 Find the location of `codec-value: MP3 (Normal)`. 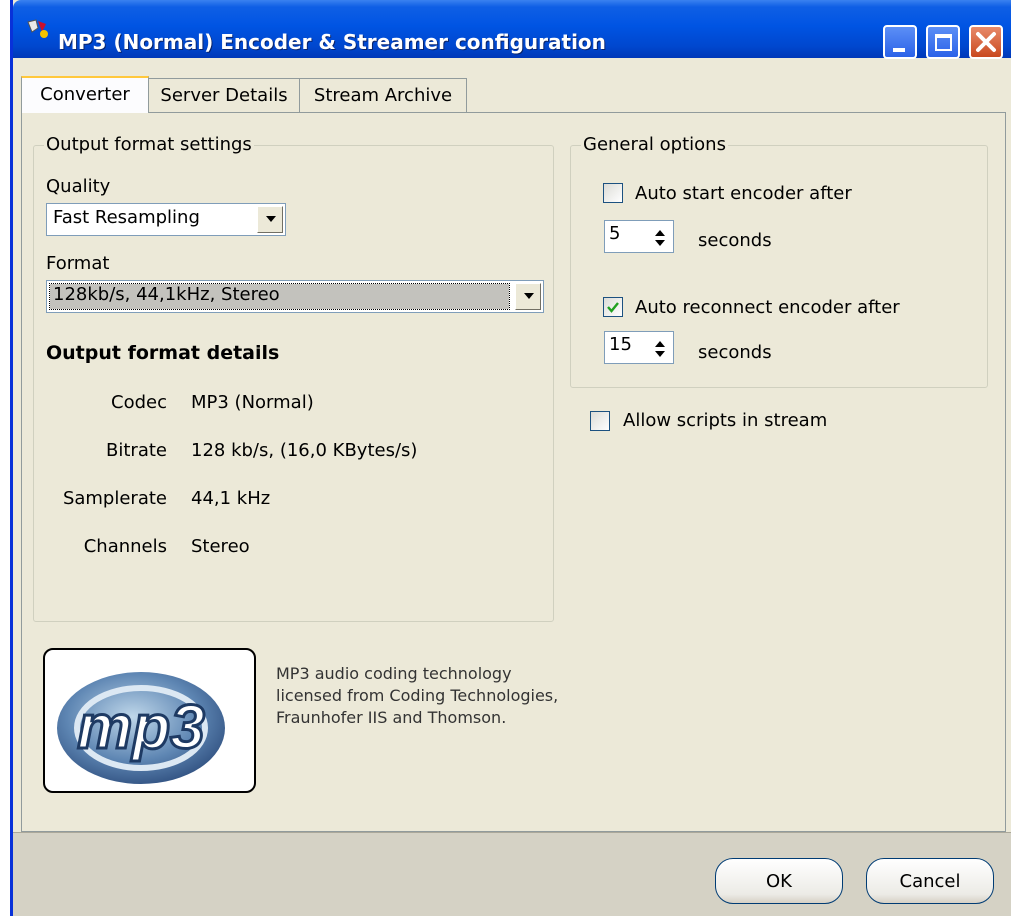

codec-value: MP3 (Normal) is located at coordinates (252, 402).